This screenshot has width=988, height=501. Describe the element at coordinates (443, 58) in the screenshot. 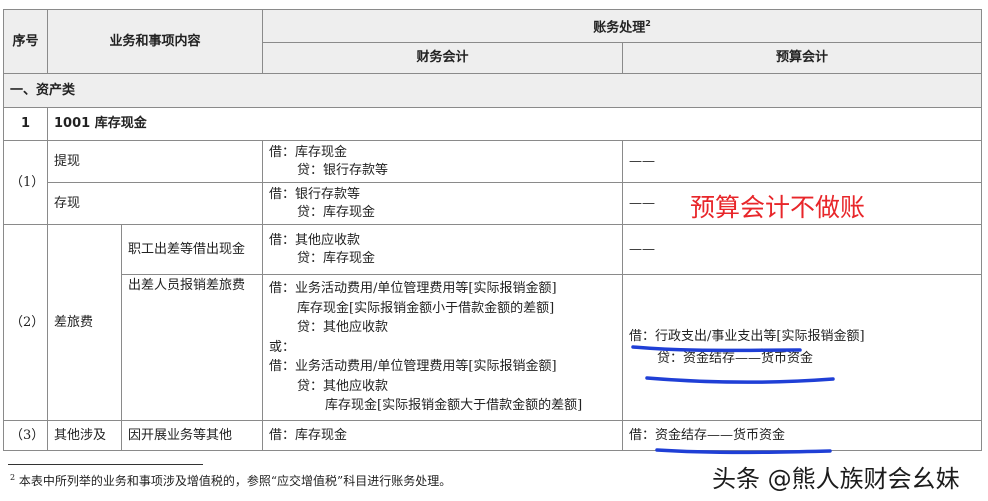

I see `header-financial: 财务会计` at that location.